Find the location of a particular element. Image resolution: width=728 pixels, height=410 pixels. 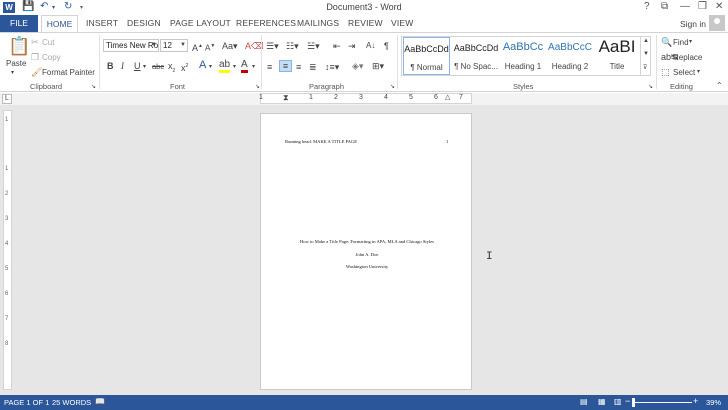

collapse-ribbon-icon: ⌃ is located at coordinates (719, 86).